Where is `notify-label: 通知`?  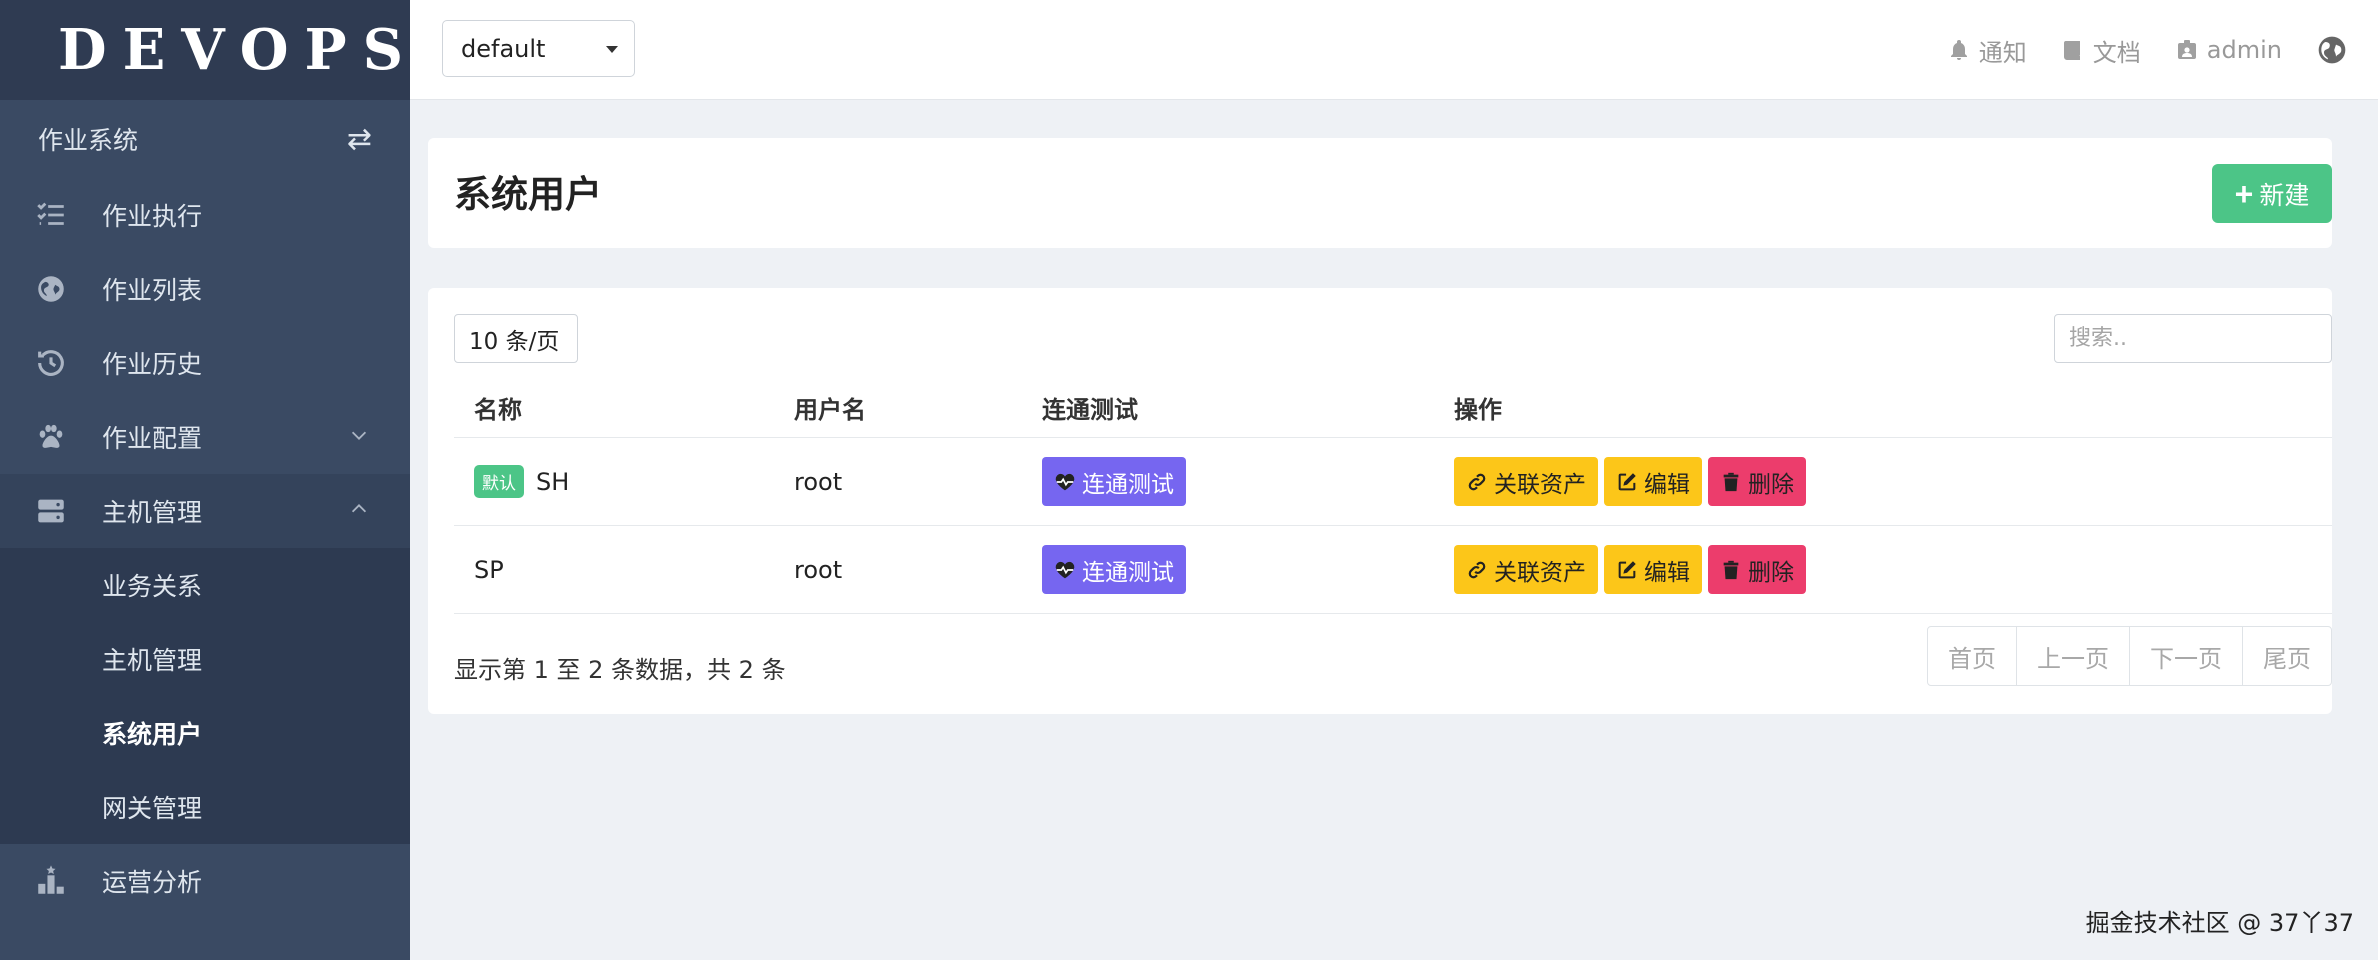
notify-label: 通知 is located at coordinates (2002, 52).